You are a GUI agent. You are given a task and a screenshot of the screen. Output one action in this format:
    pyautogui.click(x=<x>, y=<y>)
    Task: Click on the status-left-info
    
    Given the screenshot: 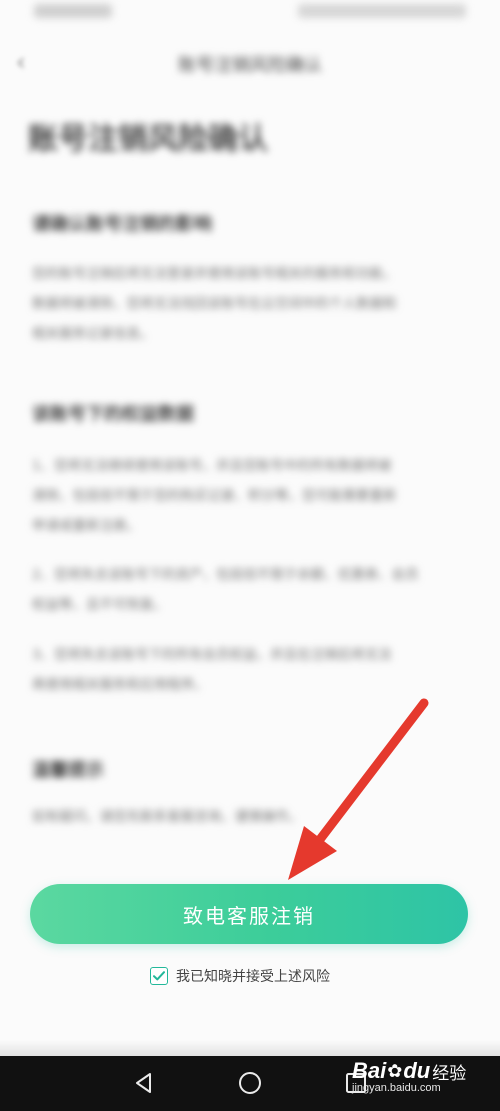 What is the action you would take?
    pyautogui.click(x=73, y=11)
    